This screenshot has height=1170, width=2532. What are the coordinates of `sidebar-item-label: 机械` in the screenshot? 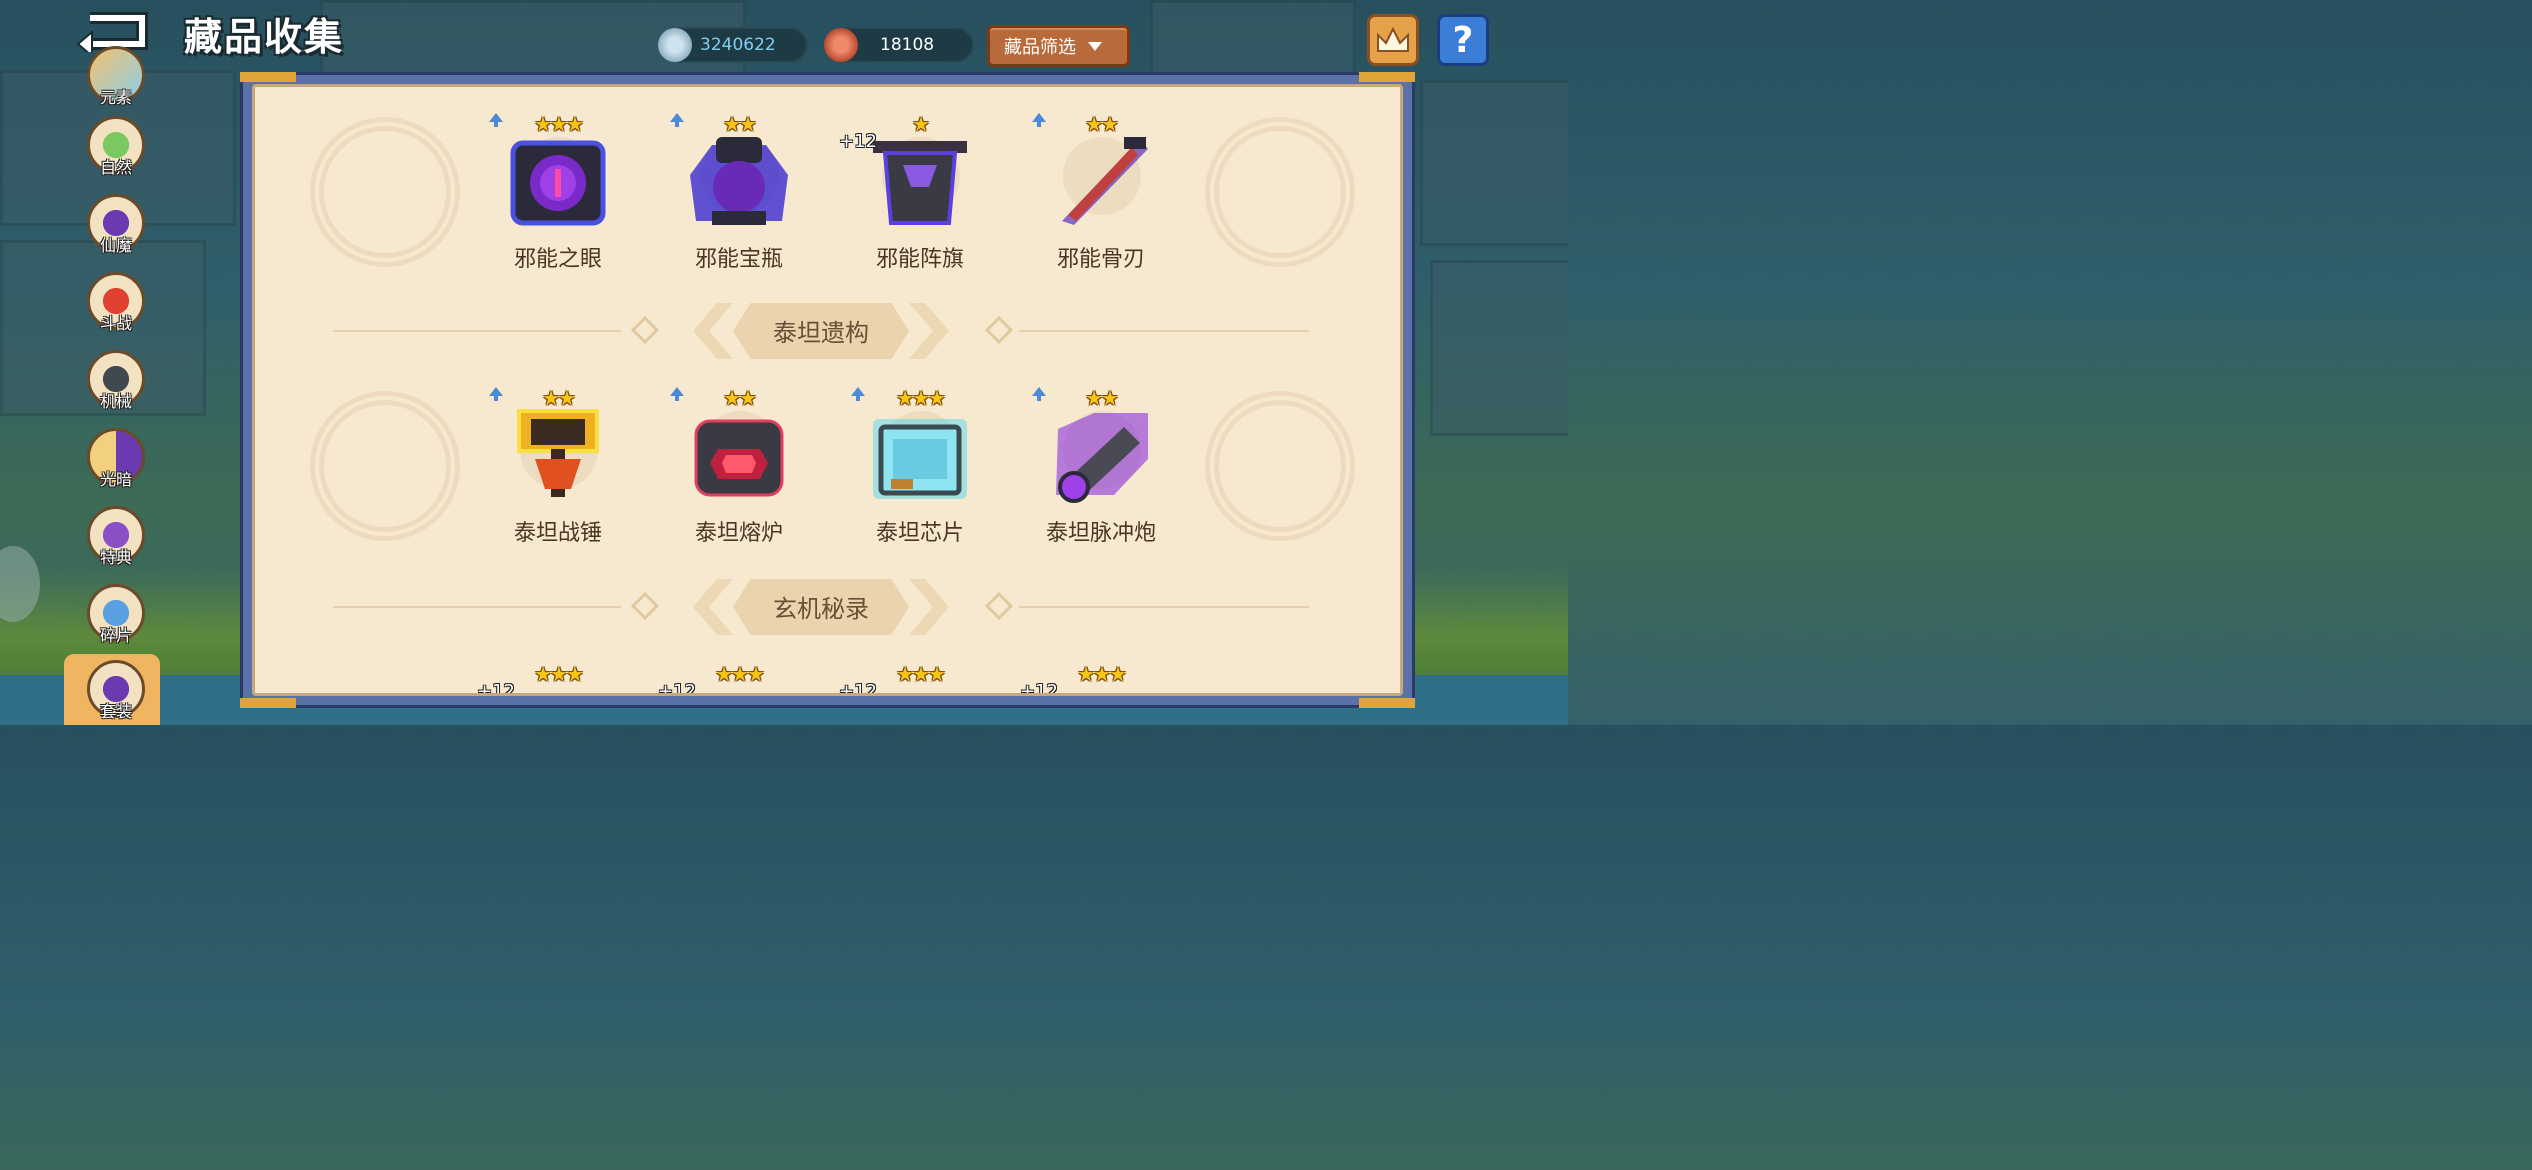 It's located at (115, 401).